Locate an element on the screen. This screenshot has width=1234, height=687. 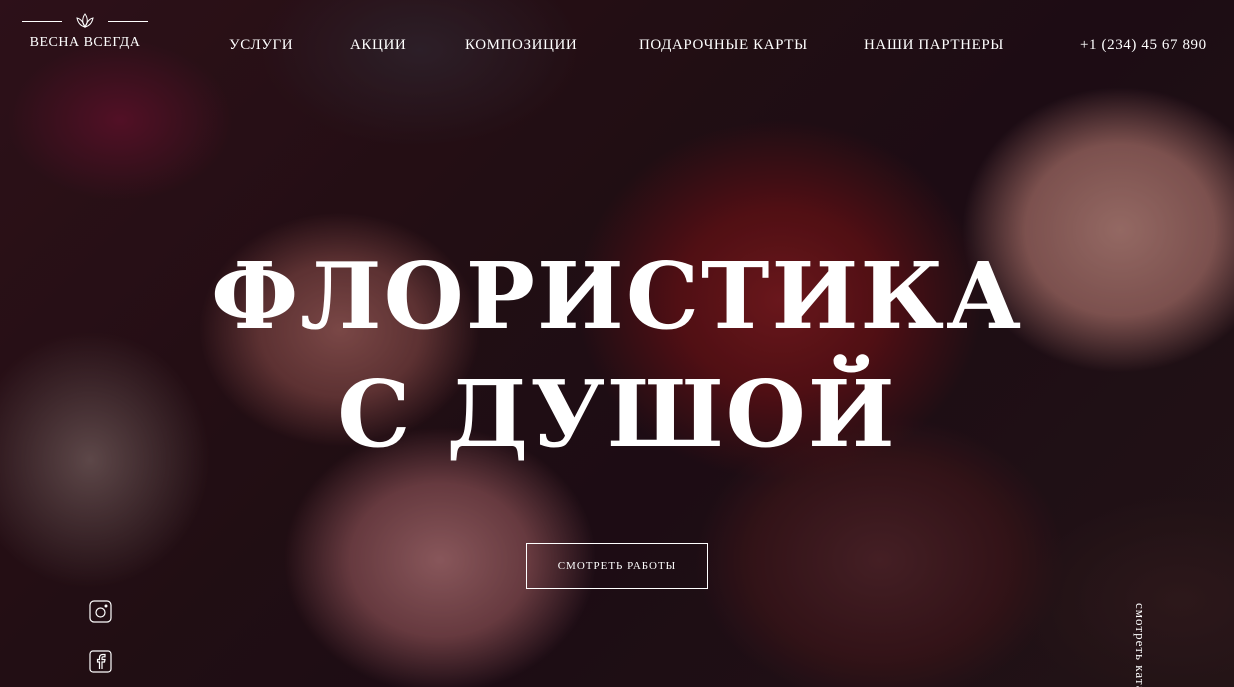
nav-item-compositions: КОМПОЗИЦИИ is located at coordinates (521, 45).